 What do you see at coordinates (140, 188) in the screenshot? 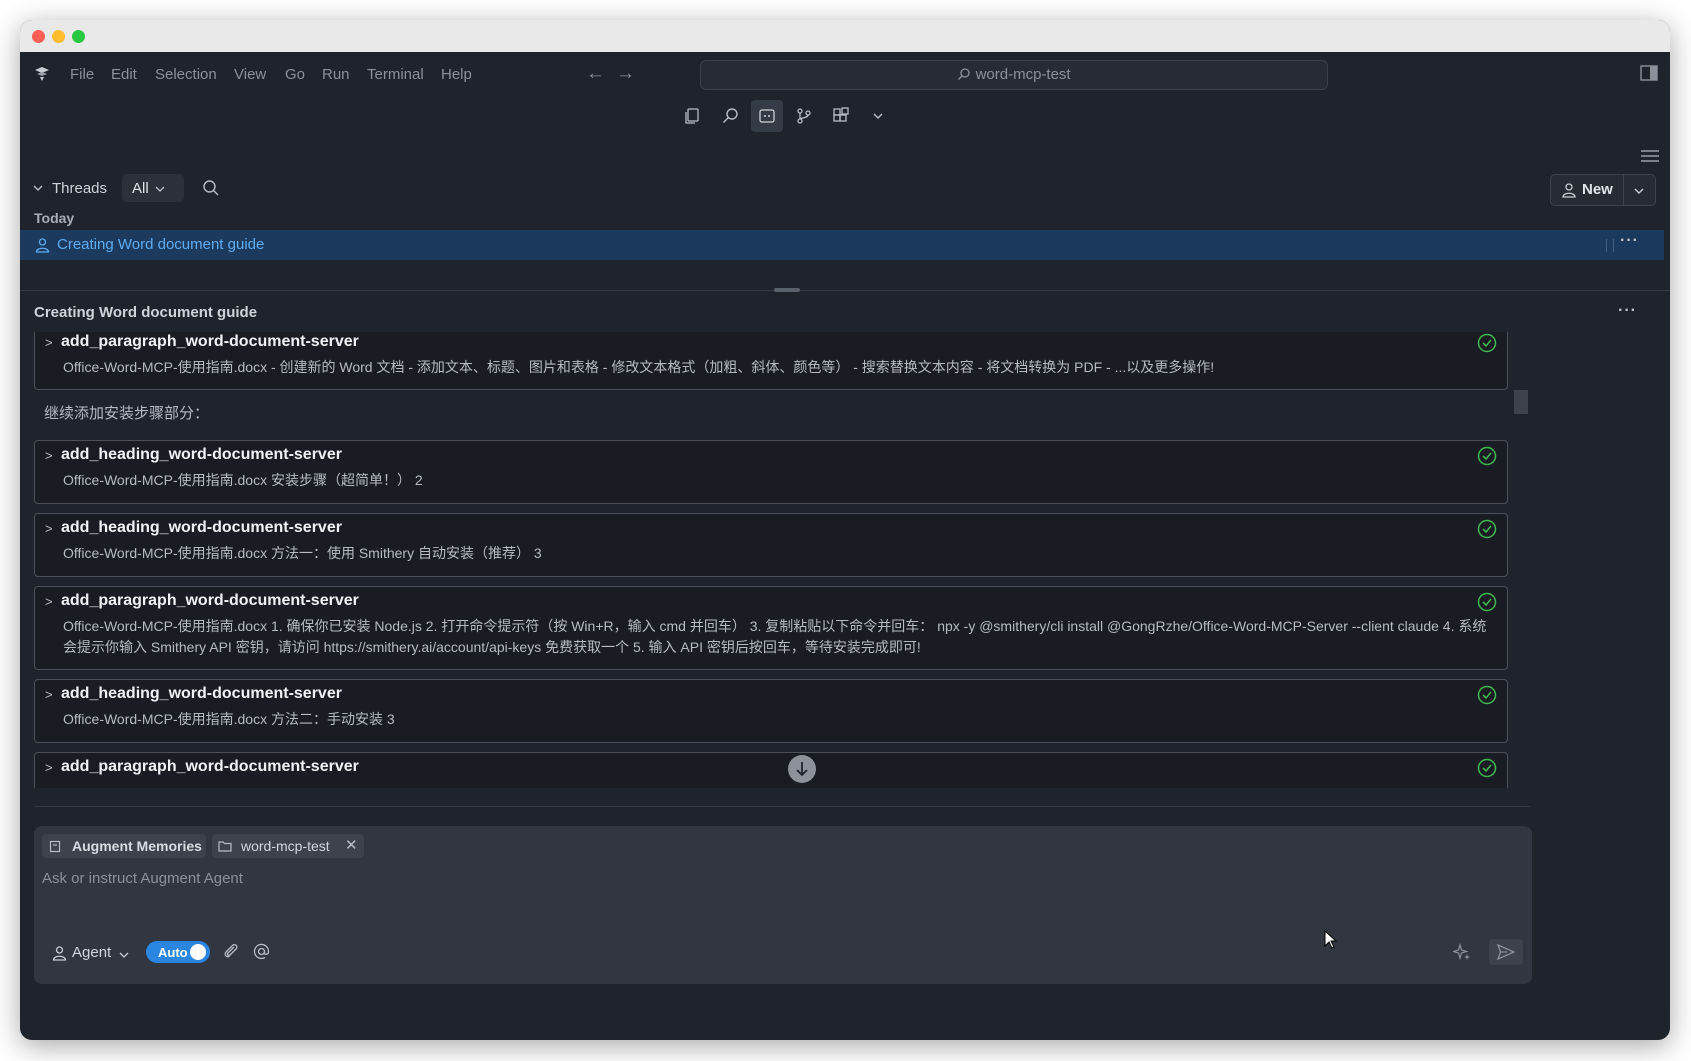
I see `threads-filter-value: All` at bounding box center [140, 188].